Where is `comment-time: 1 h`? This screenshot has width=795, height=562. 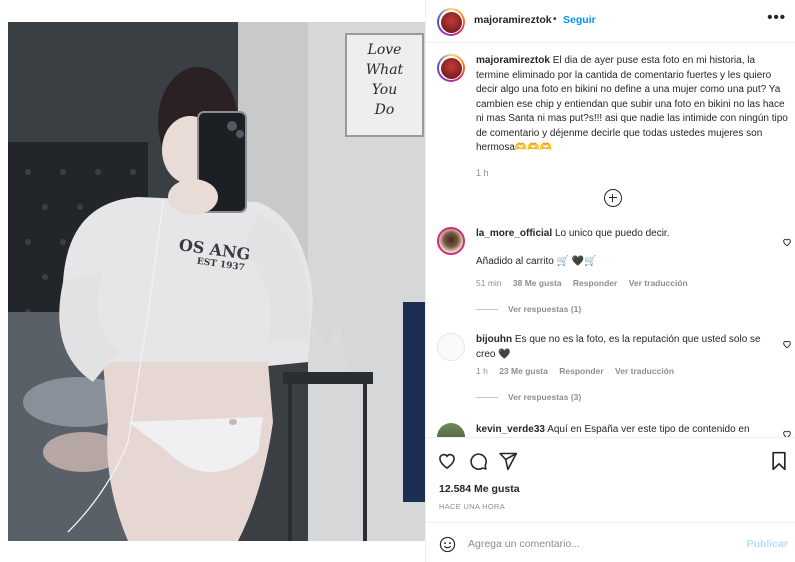
comment-time: 1 h is located at coordinates (482, 371).